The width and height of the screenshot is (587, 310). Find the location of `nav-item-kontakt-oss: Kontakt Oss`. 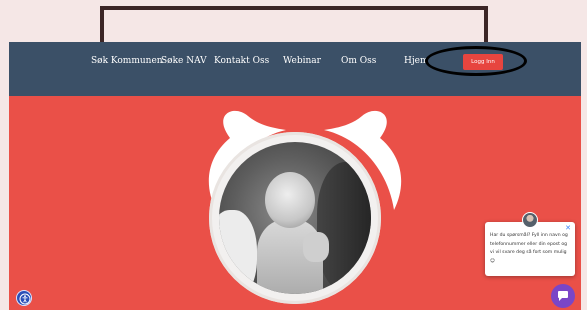

nav-item-kontakt-oss: Kontakt Oss is located at coordinates (241, 61).